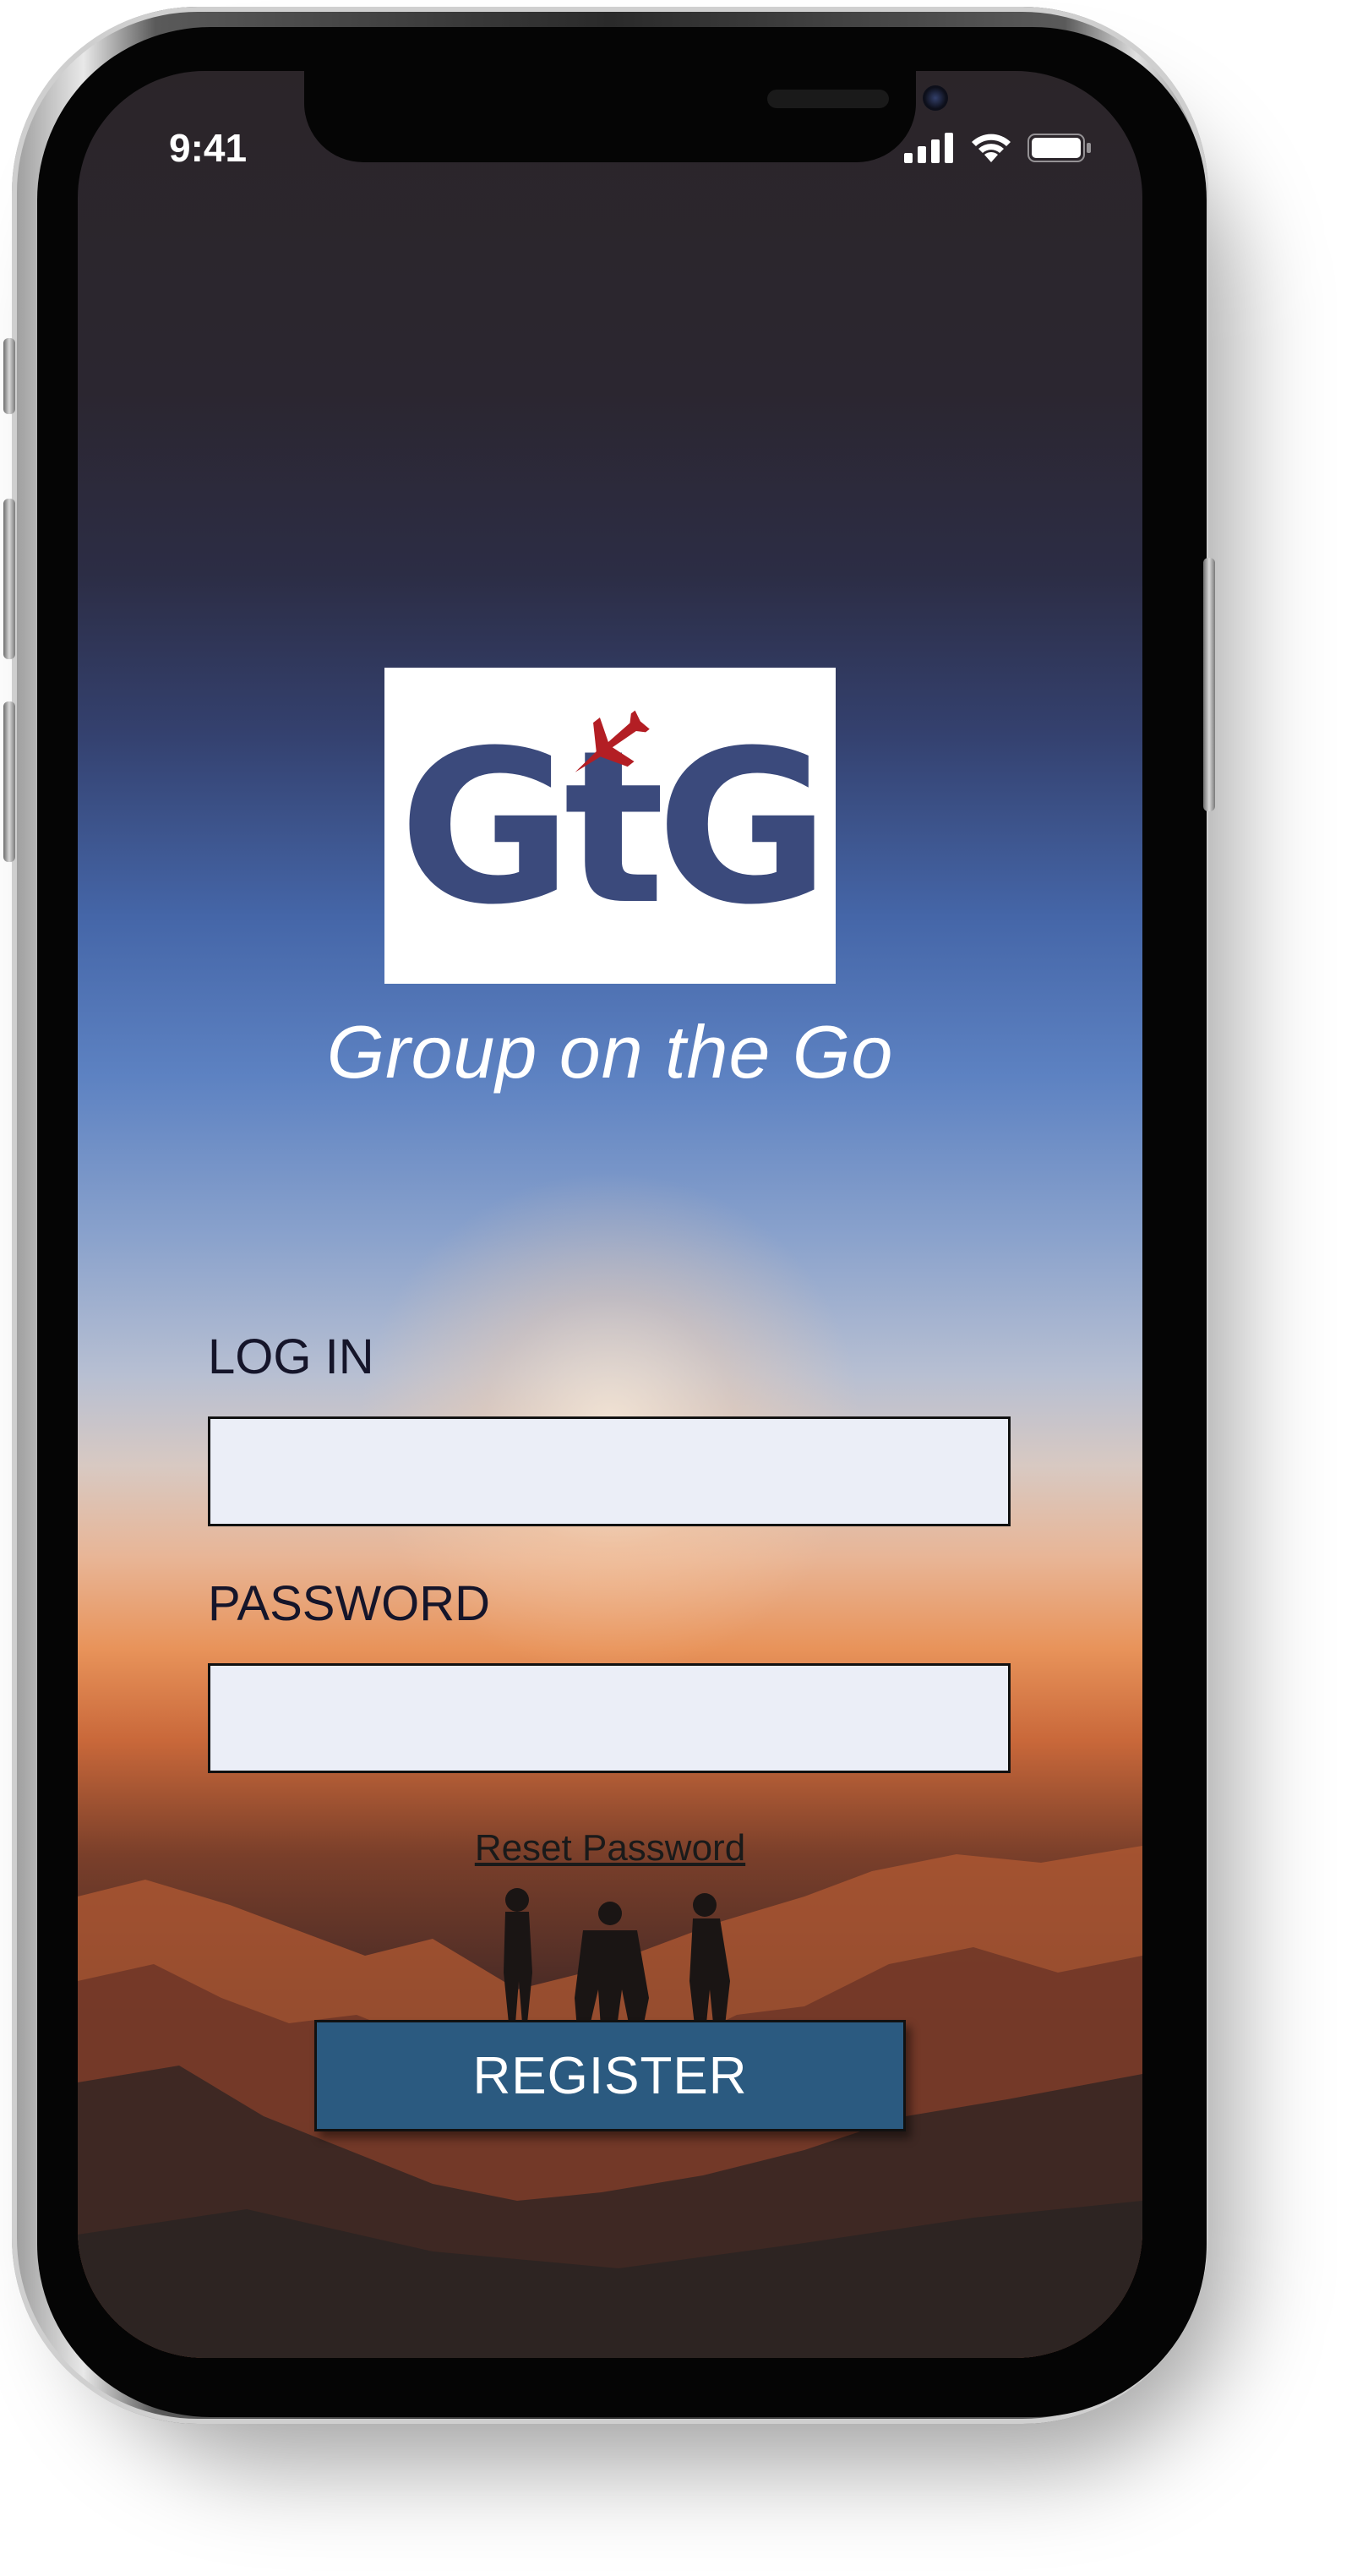 This screenshot has width=1368, height=2576. I want to click on register-button: REGISTER, so click(610, 2075).